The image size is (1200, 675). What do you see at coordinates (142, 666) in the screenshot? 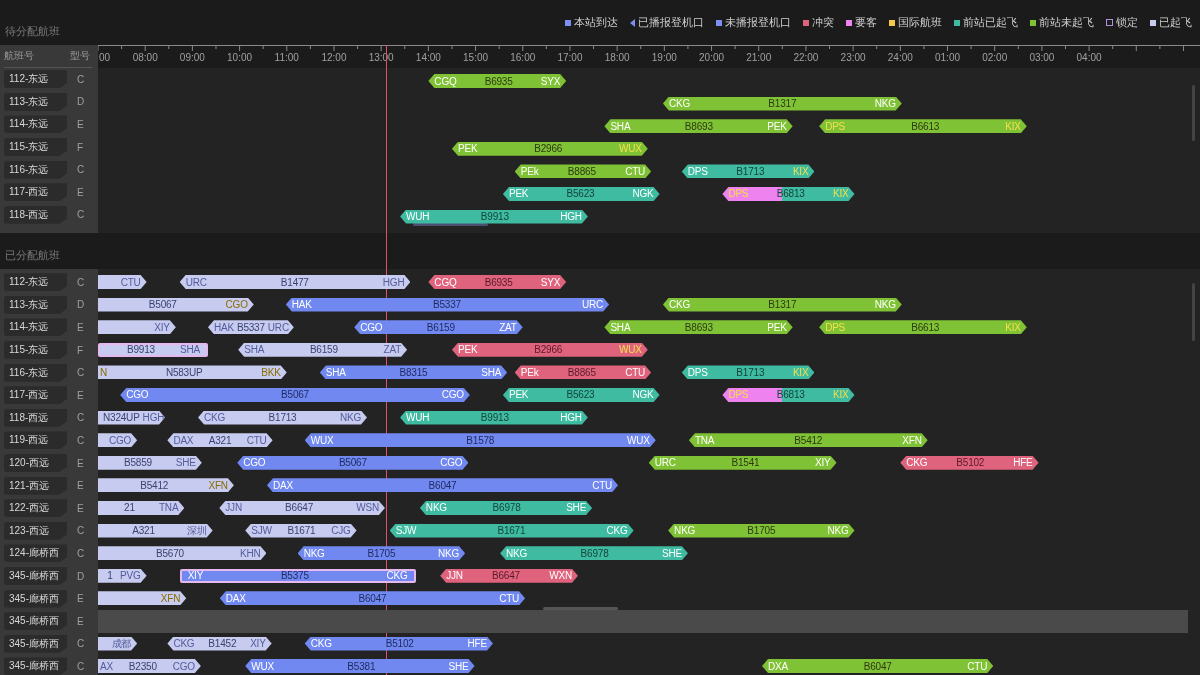
I see `flight-number: B2350` at bounding box center [142, 666].